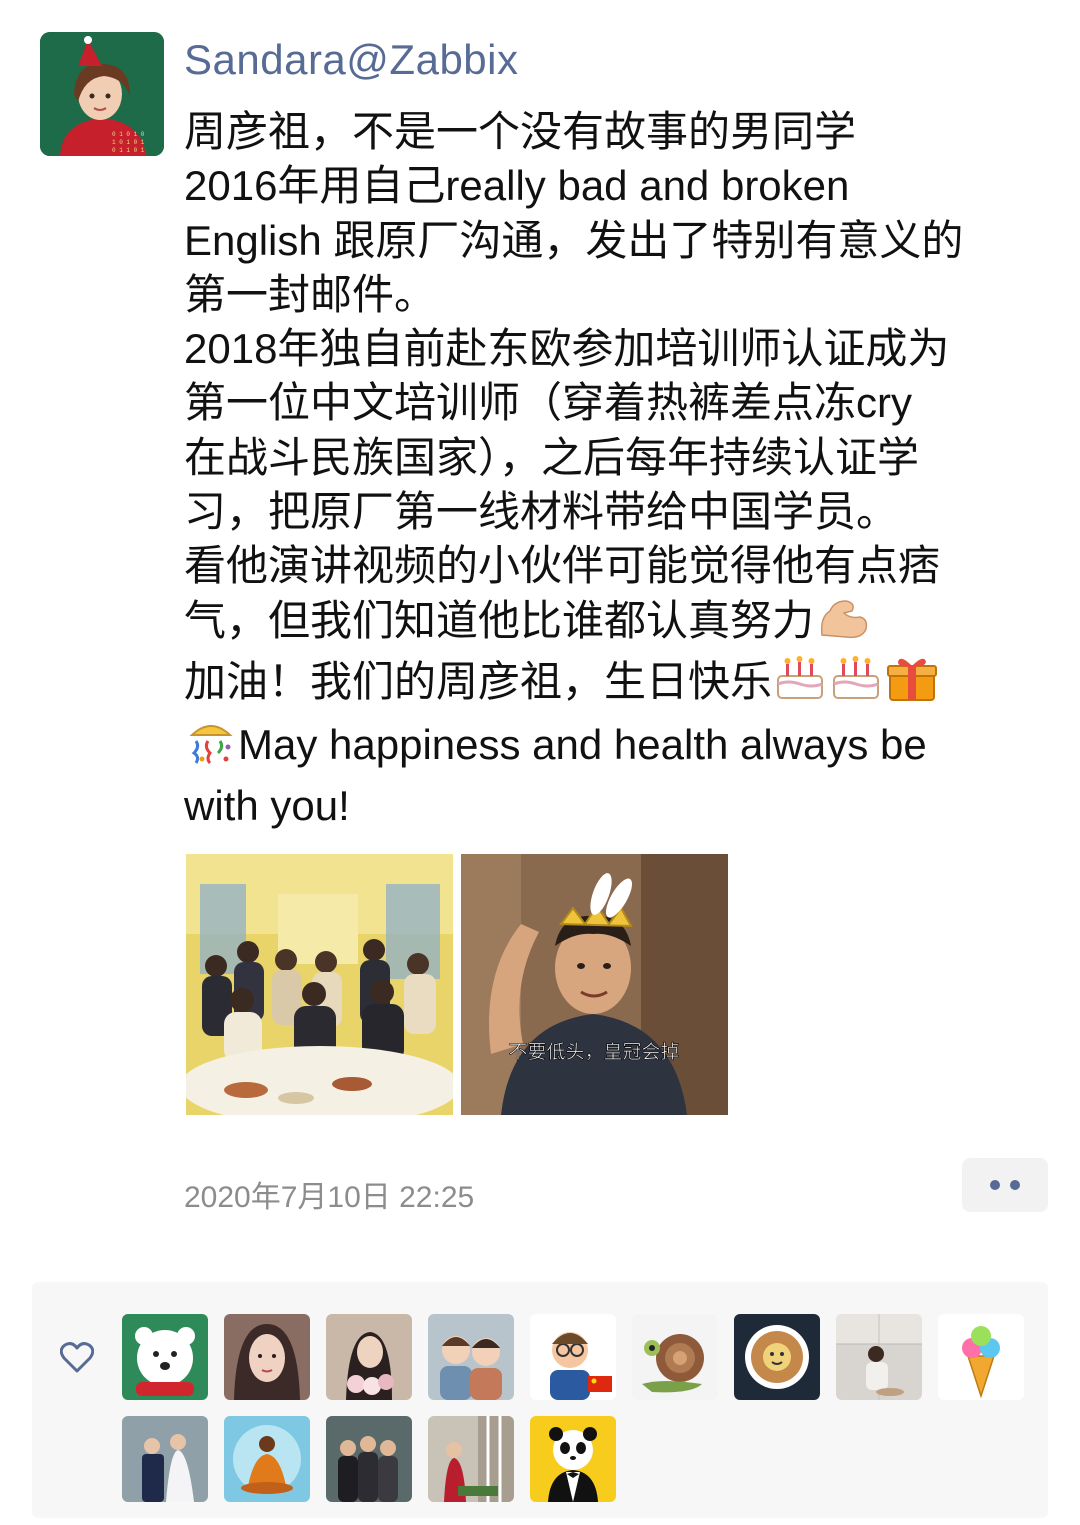  Describe the element at coordinates (211, 746) in the screenshot. I see `party-popper-icon` at that location.